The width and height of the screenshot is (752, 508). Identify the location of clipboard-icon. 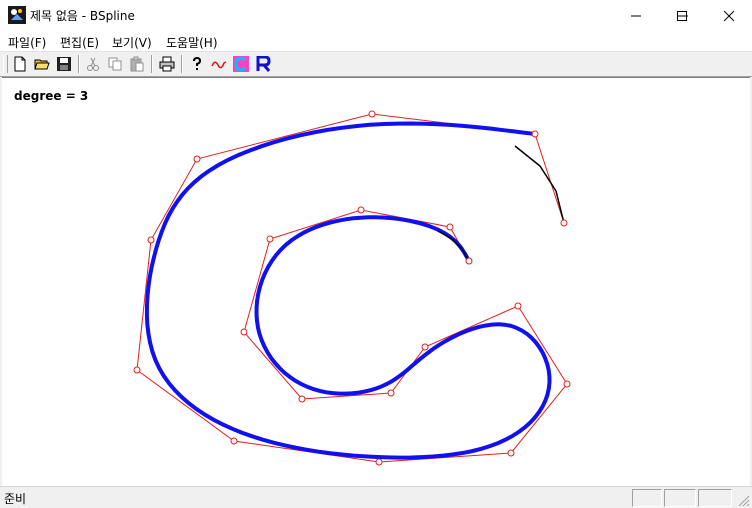
(137, 64).